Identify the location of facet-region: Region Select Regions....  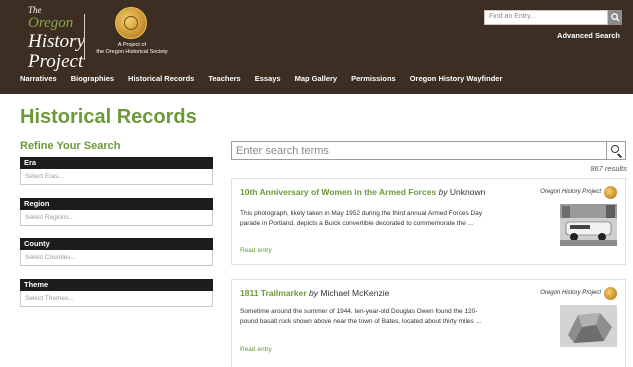
(116, 212).